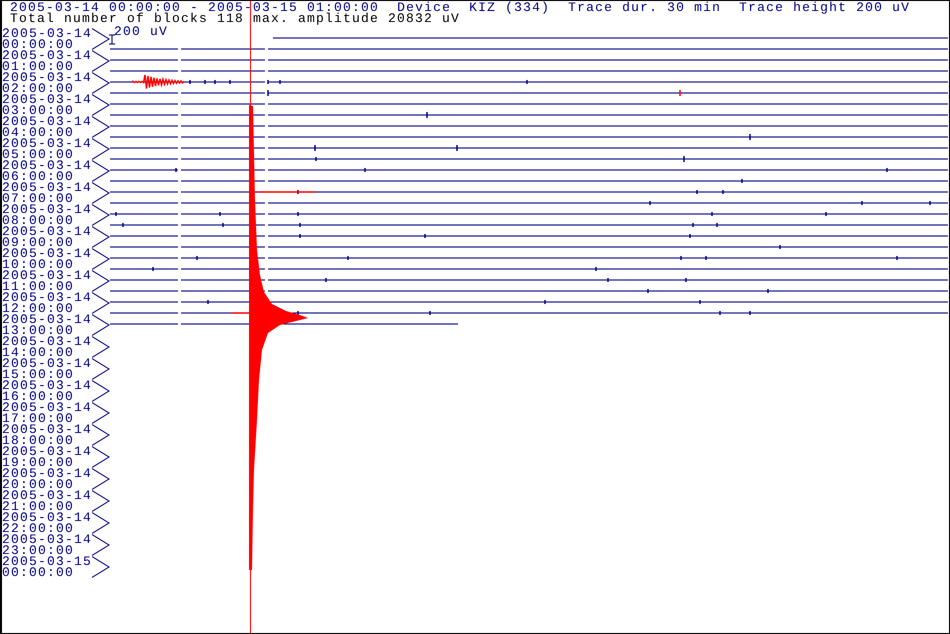 The image size is (950, 634). What do you see at coordinates (38, 418) in the screenshot?
I see `time-label: 17:00:00` at bounding box center [38, 418].